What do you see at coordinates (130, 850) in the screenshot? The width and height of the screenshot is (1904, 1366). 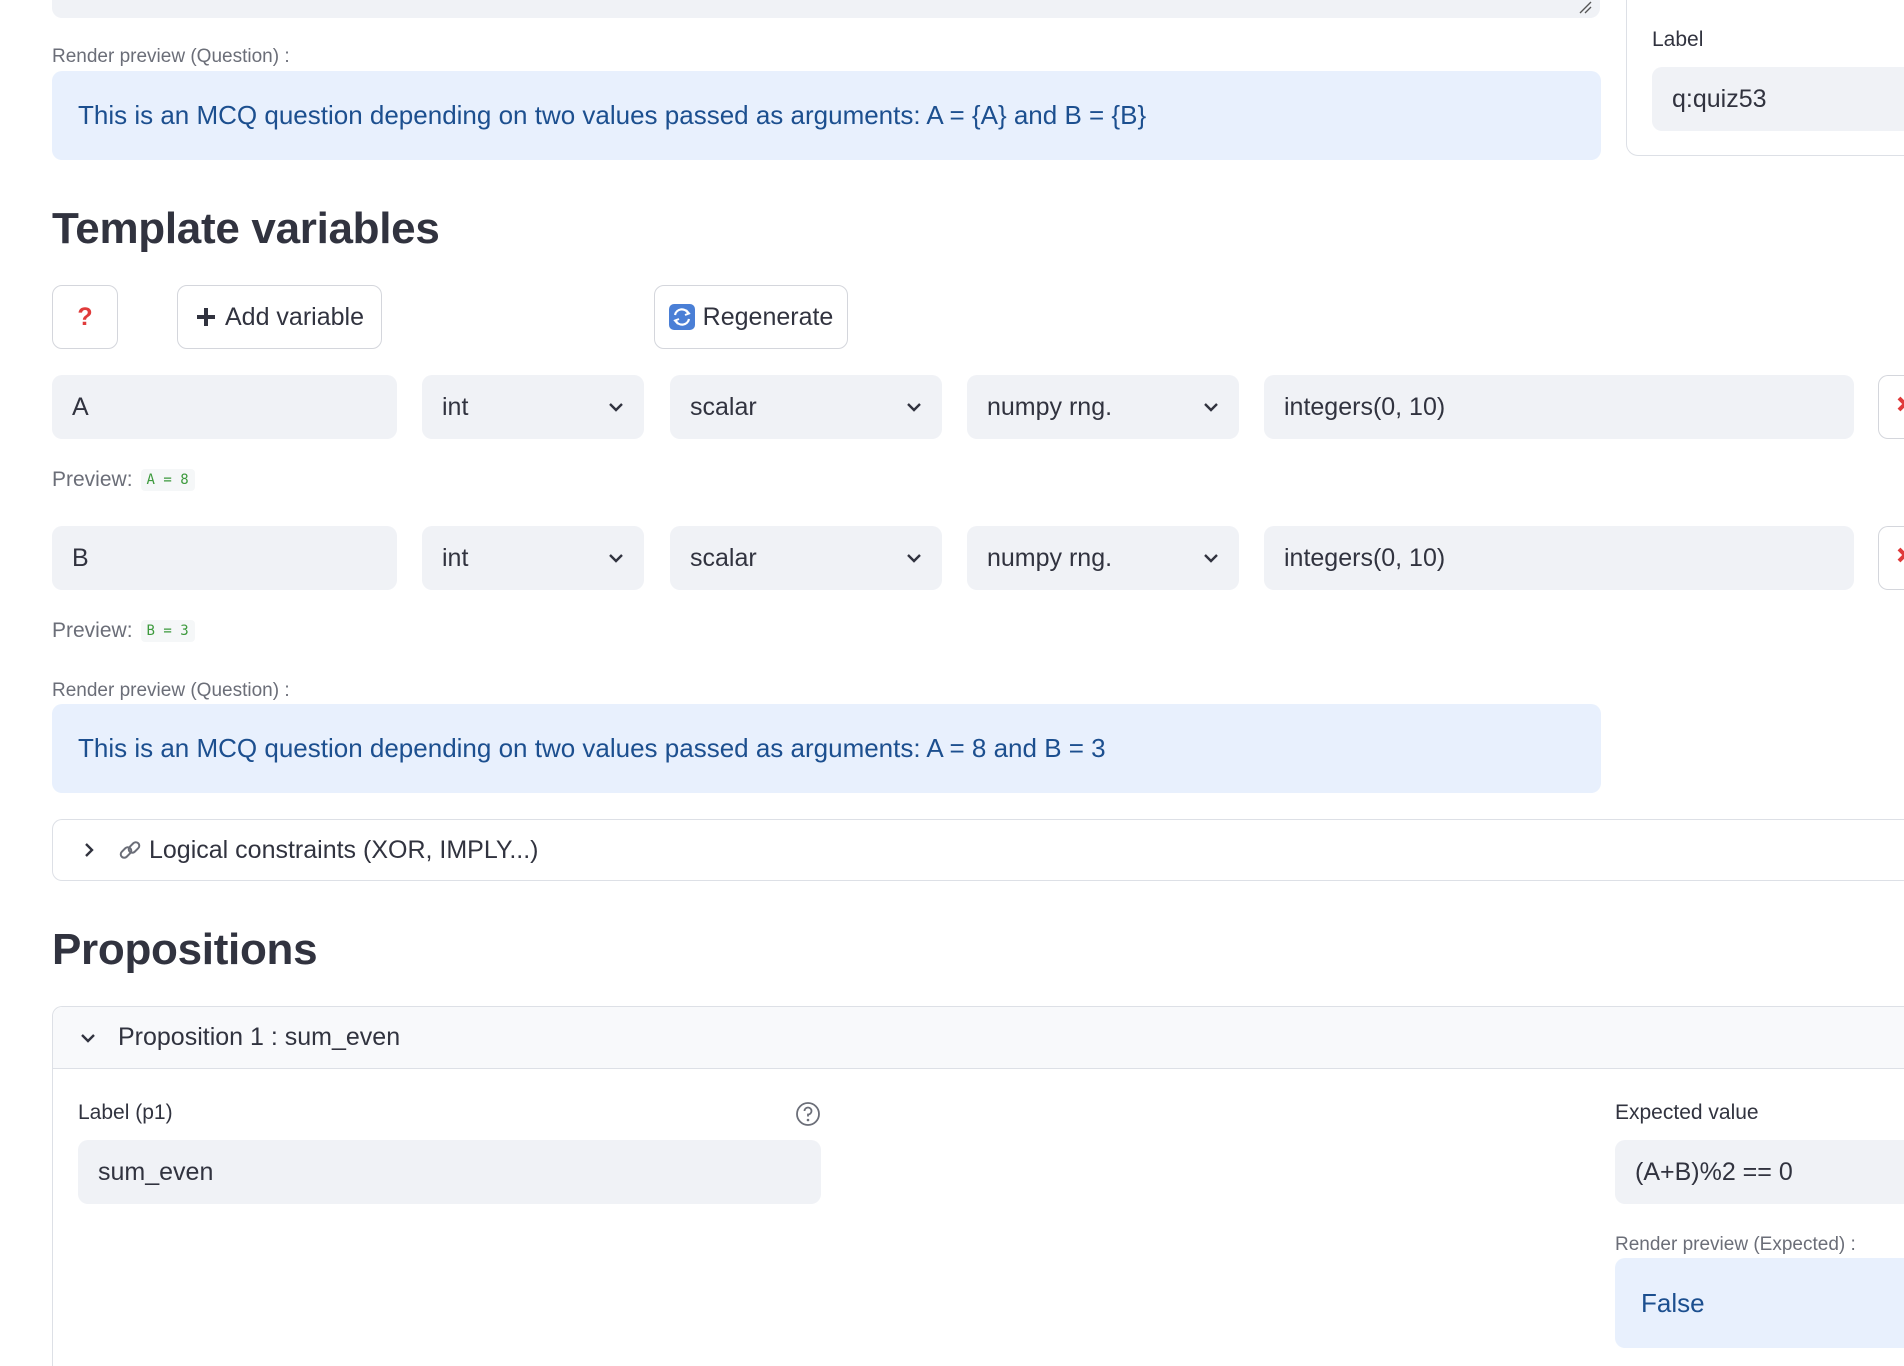 I see `link-icon` at bounding box center [130, 850].